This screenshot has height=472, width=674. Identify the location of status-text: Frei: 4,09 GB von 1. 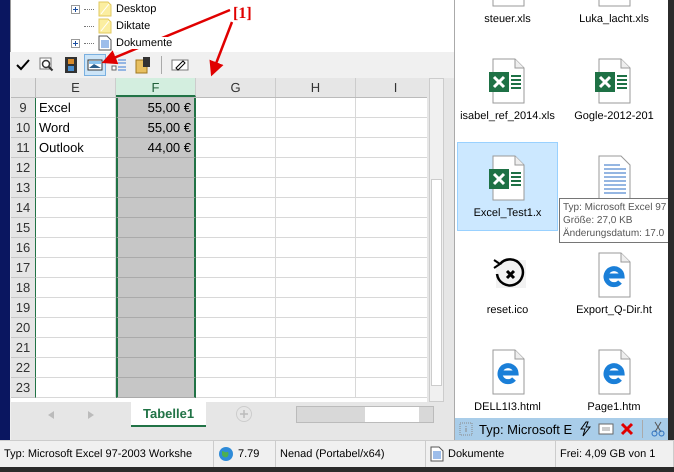
(608, 454).